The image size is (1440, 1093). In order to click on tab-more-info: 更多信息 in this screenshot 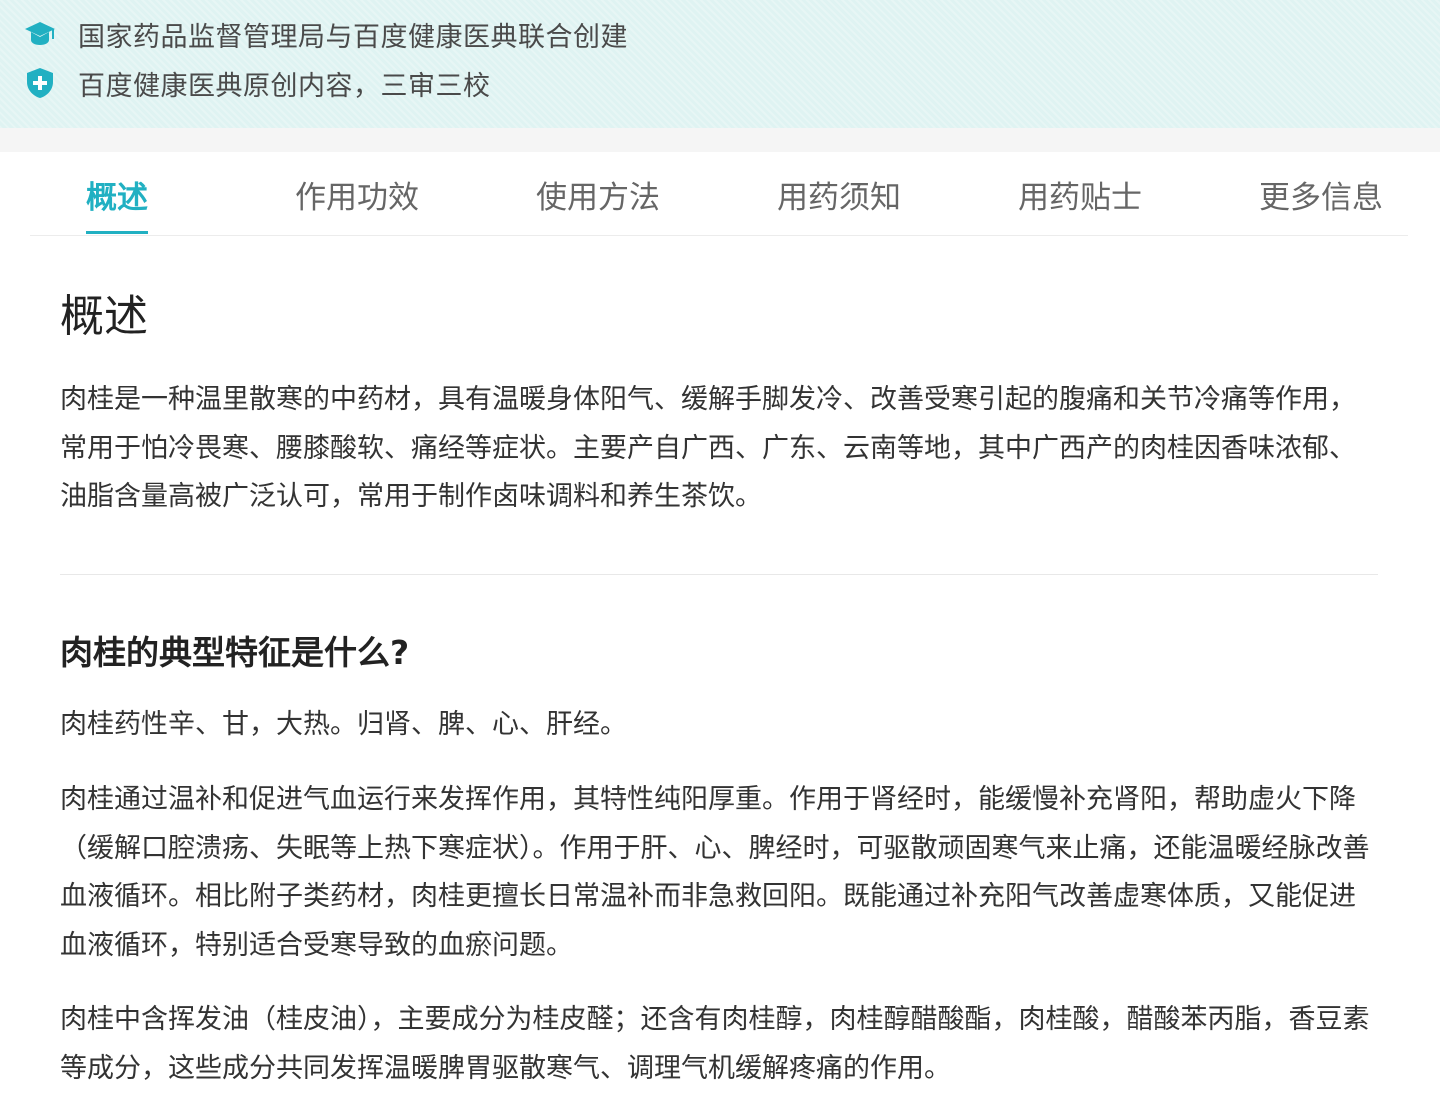, I will do `click(1321, 203)`.